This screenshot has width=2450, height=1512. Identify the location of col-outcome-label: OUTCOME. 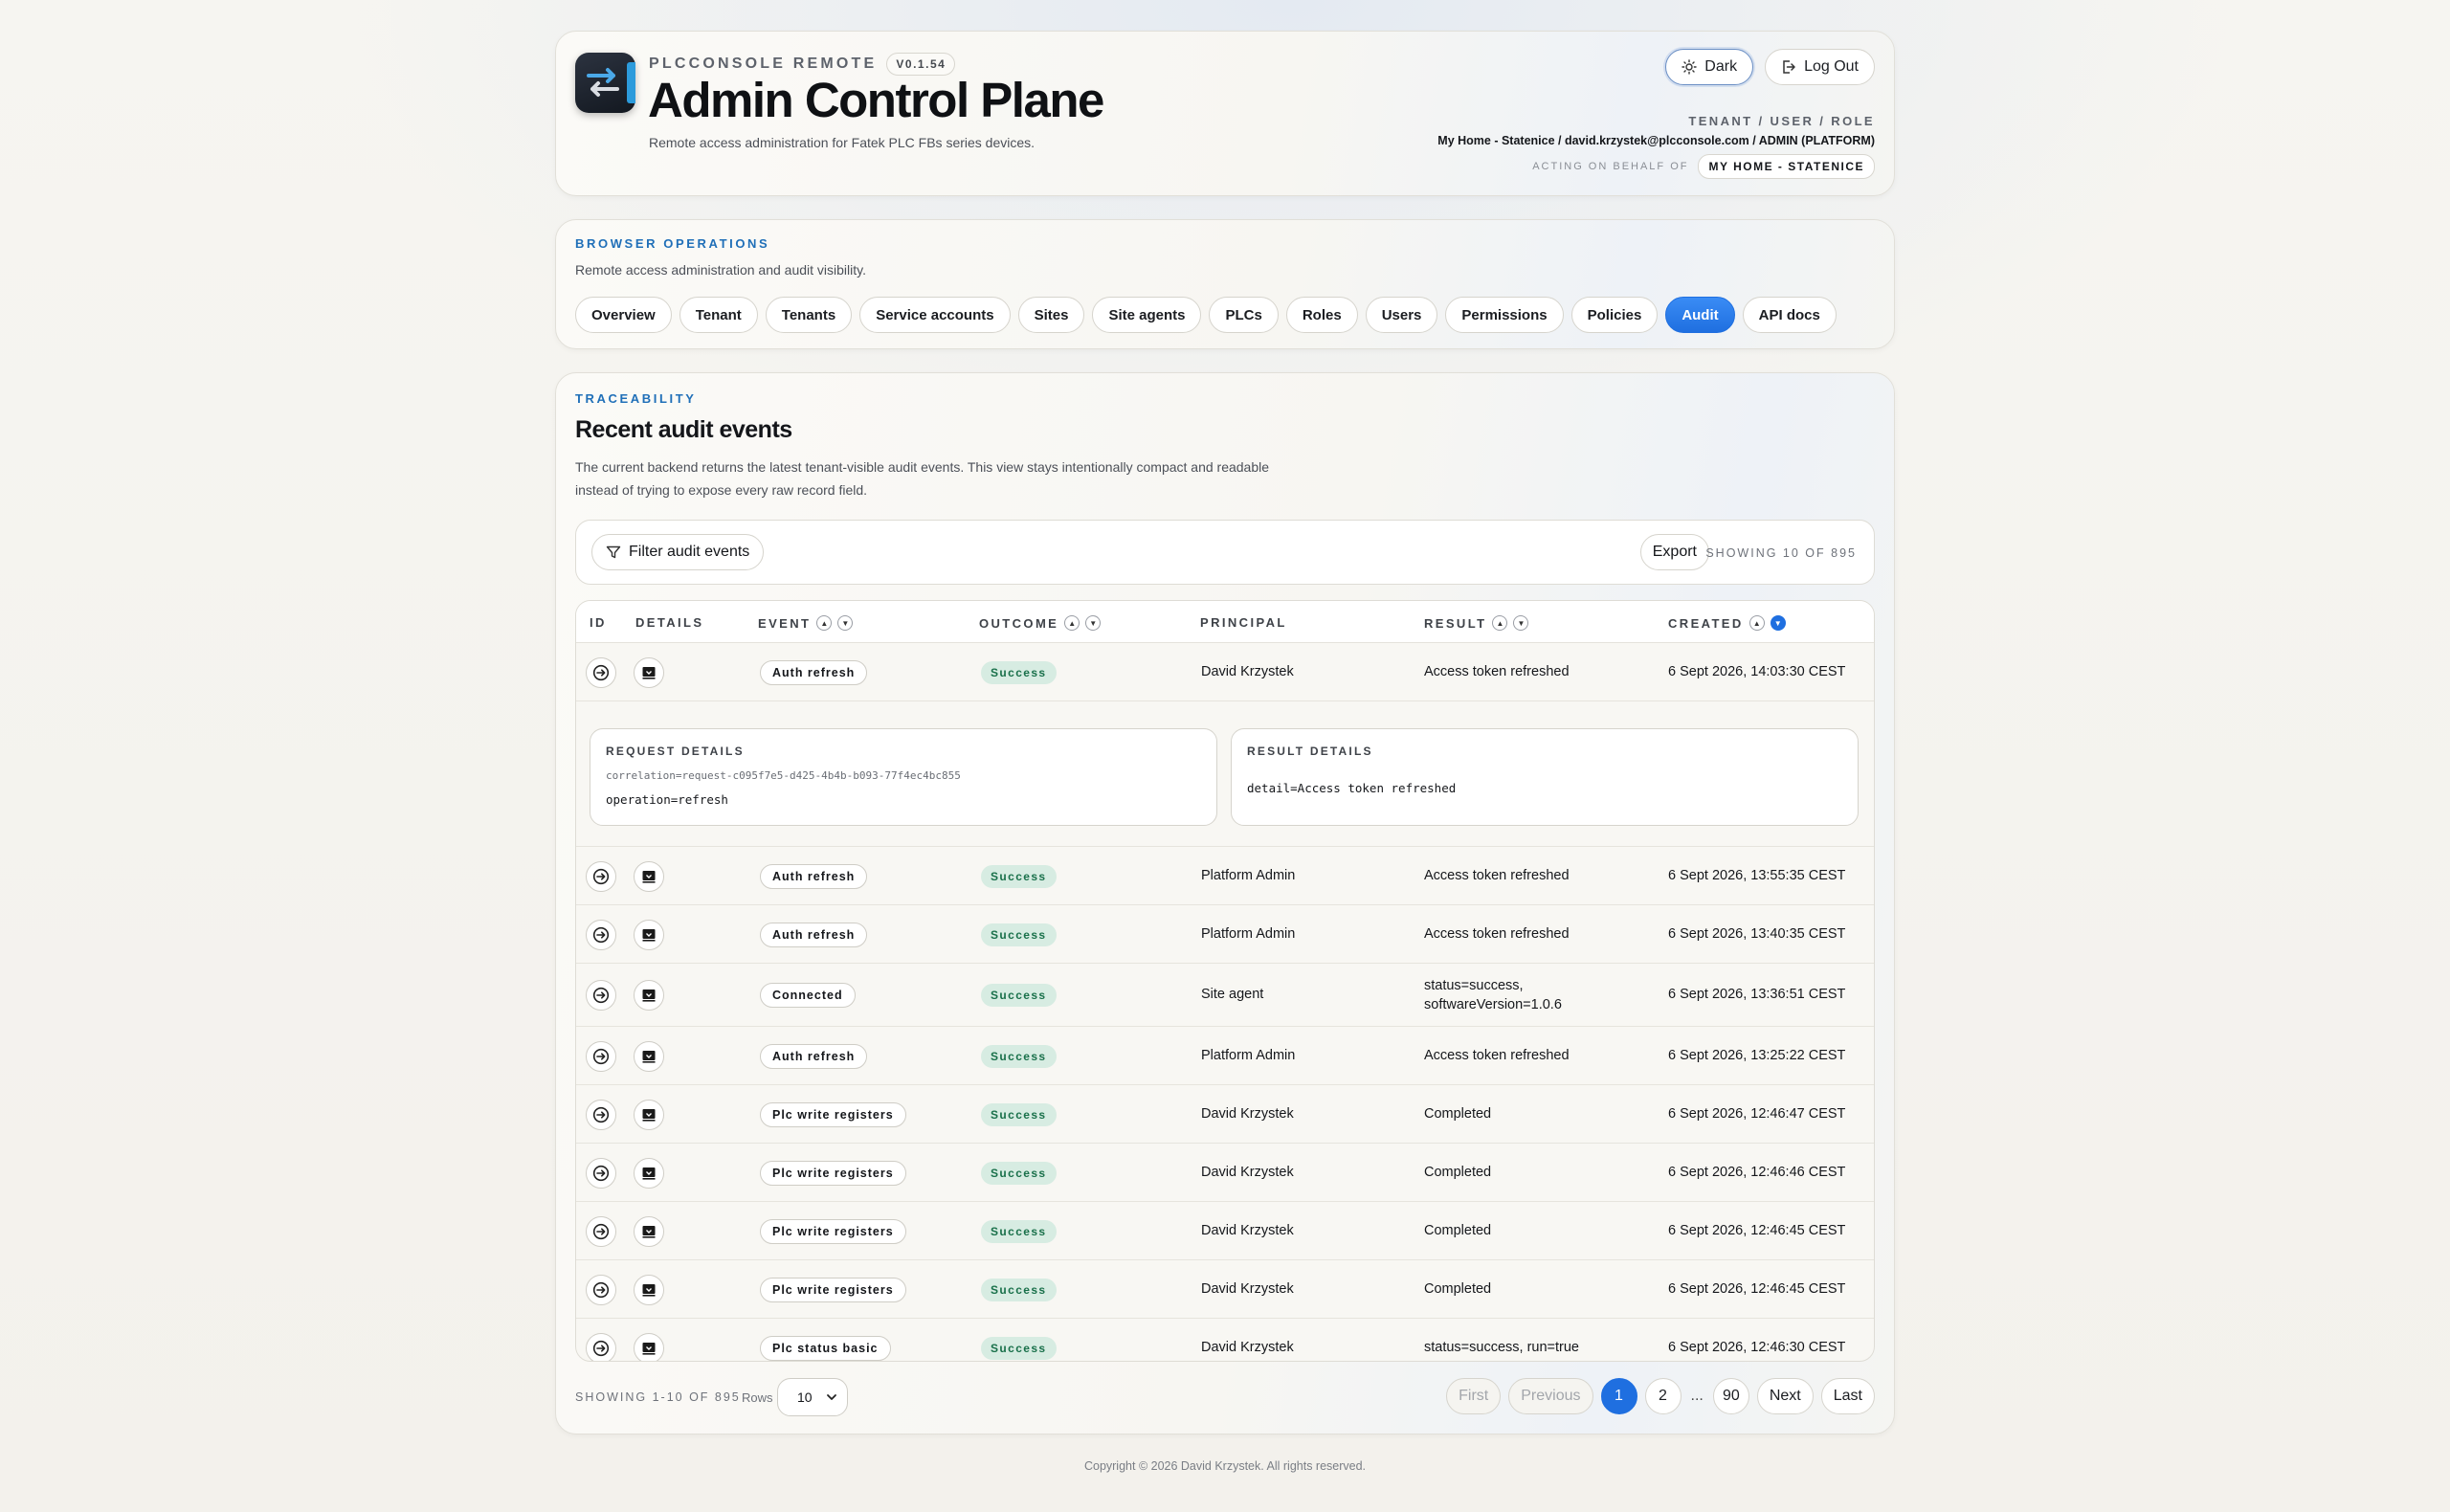
(1019, 623).